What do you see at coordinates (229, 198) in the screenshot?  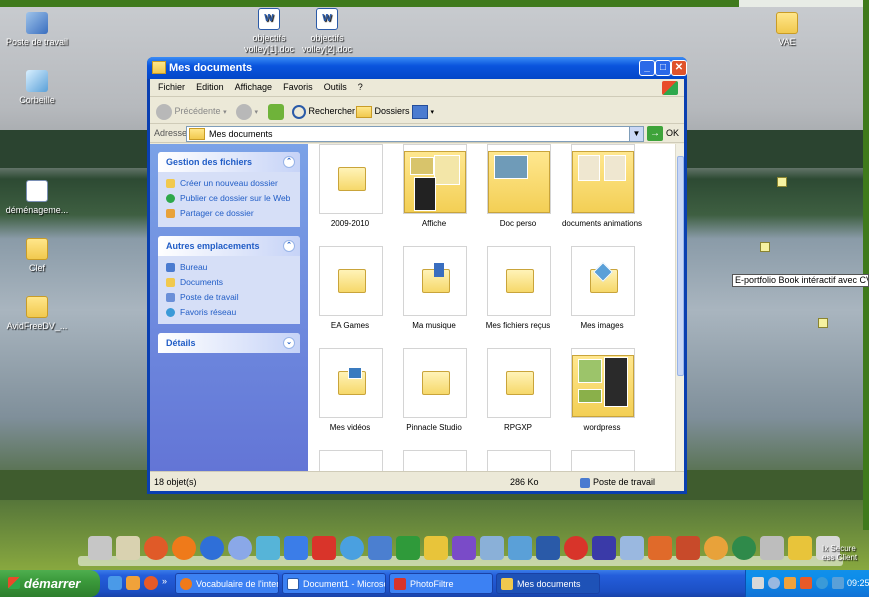 I see `task-publish-web: Publier ce dossier sur le Web` at bounding box center [229, 198].